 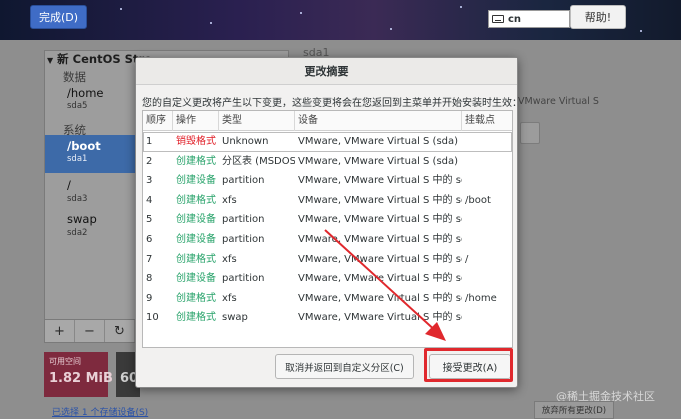 I want to click on device-label: sda3, so click(x=77, y=199).